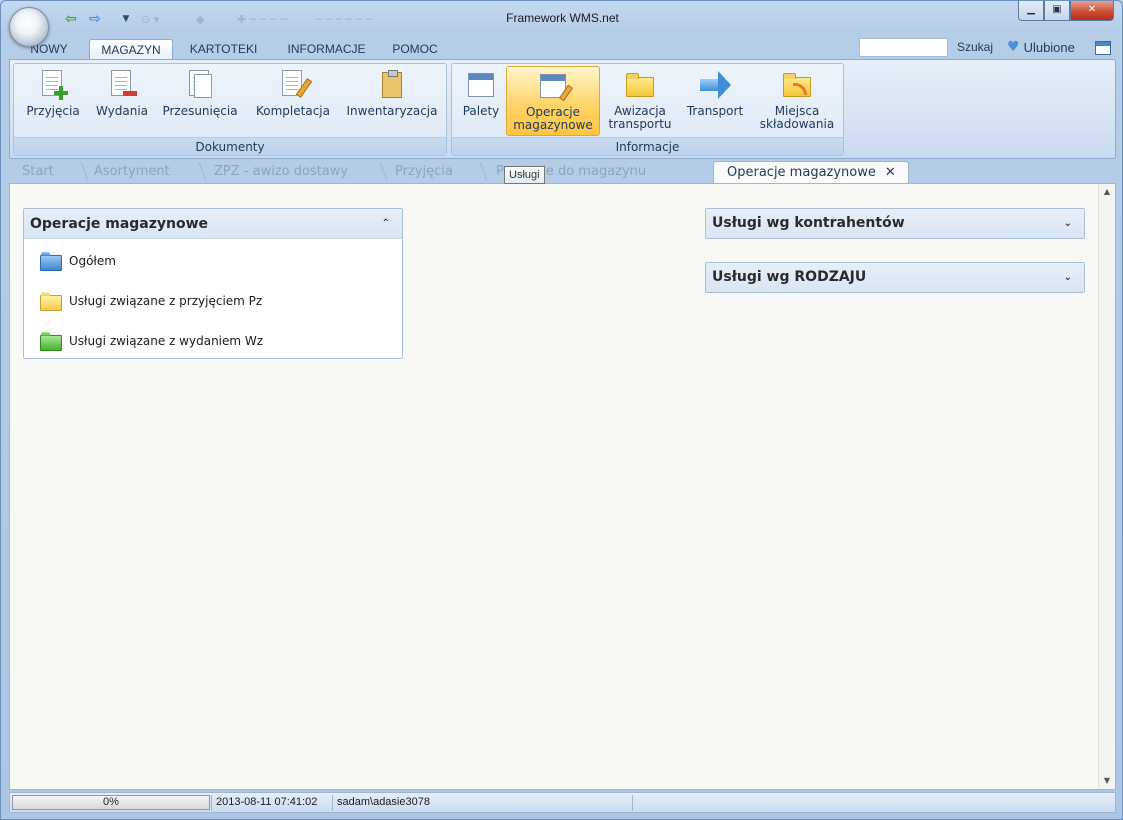  I want to click on palety-button: Palety, so click(481, 101).